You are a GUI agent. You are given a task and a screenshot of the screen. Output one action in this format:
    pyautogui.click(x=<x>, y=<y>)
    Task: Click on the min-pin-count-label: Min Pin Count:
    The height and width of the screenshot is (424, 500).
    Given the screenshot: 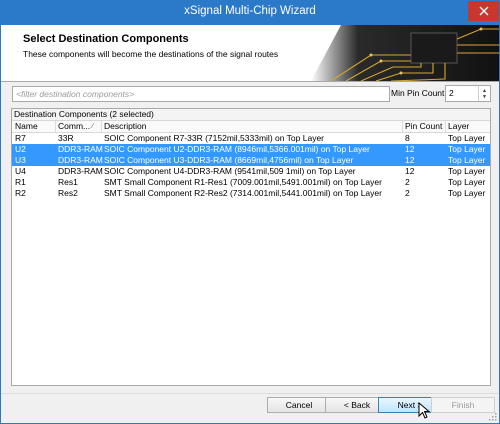 What is the action you would take?
    pyautogui.click(x=419, y=93)
    